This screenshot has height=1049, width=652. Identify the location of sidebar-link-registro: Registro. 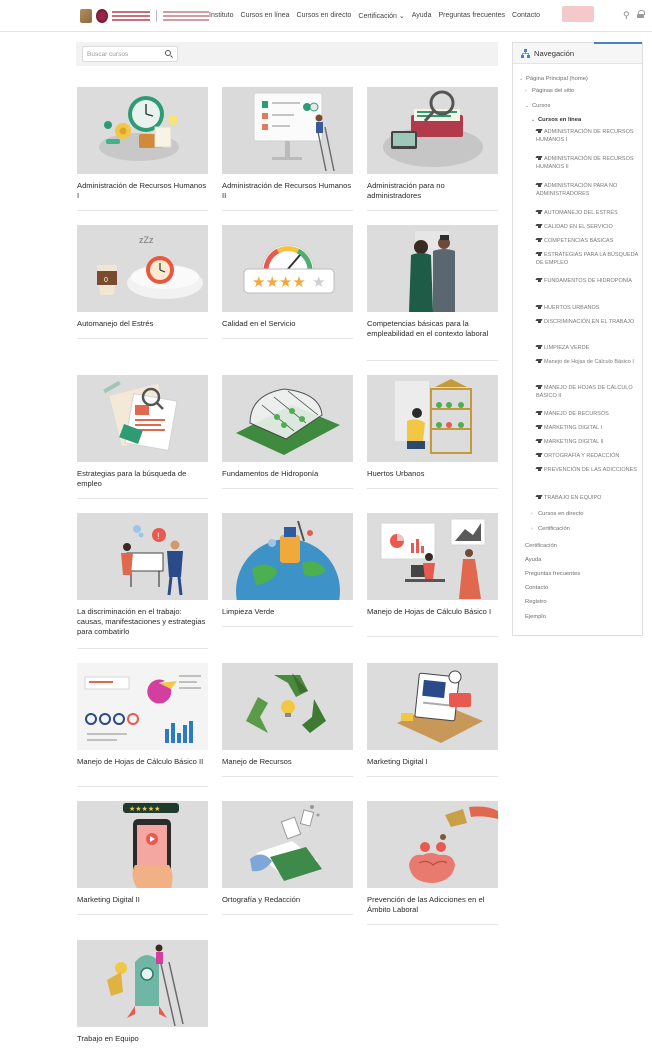
(536, 603).